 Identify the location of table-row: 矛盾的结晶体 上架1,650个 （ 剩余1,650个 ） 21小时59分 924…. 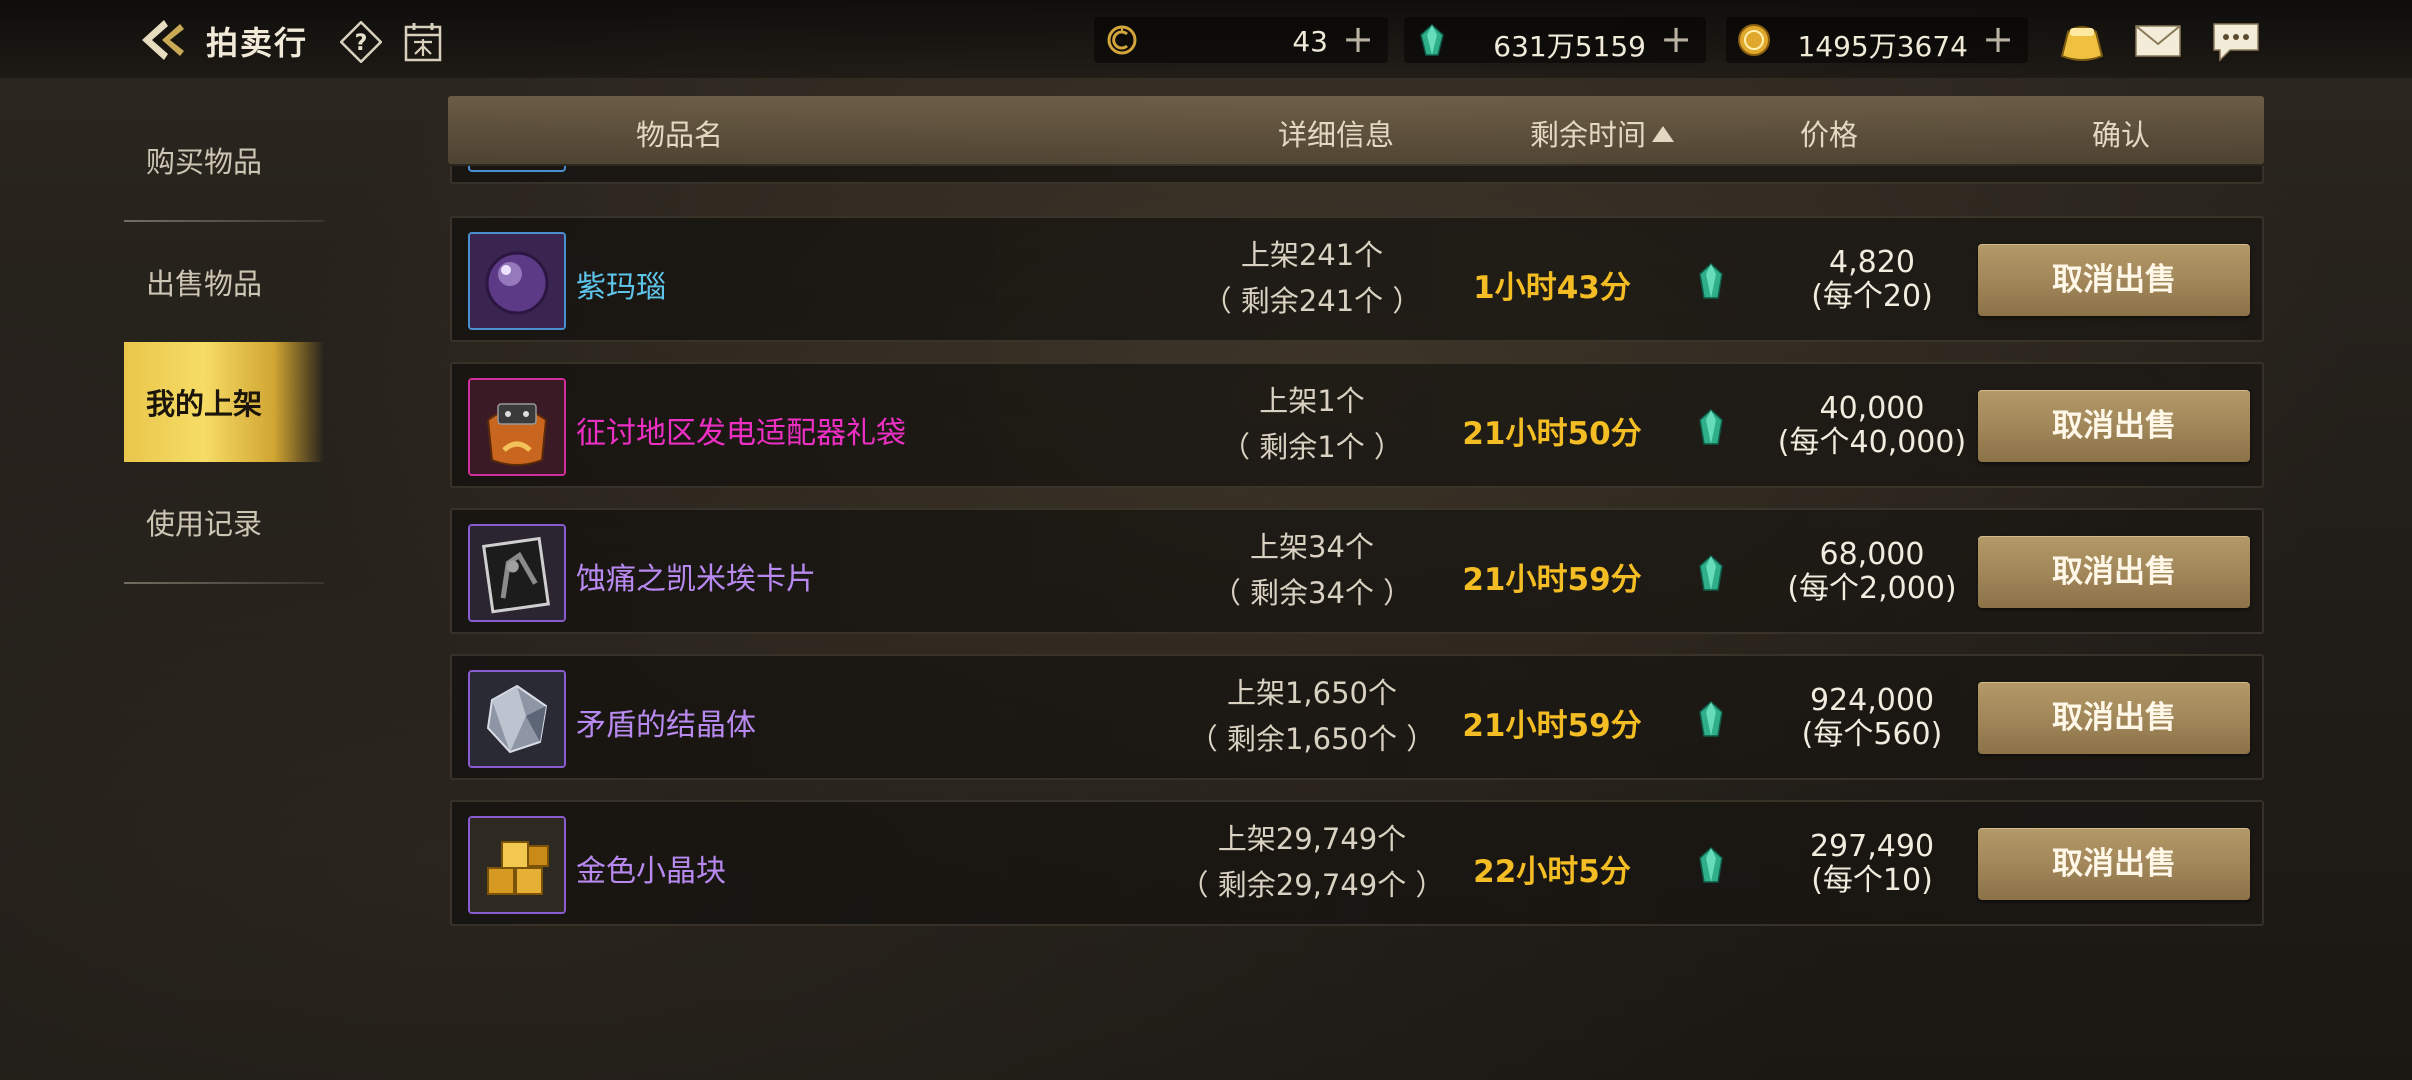
(1357, 717).